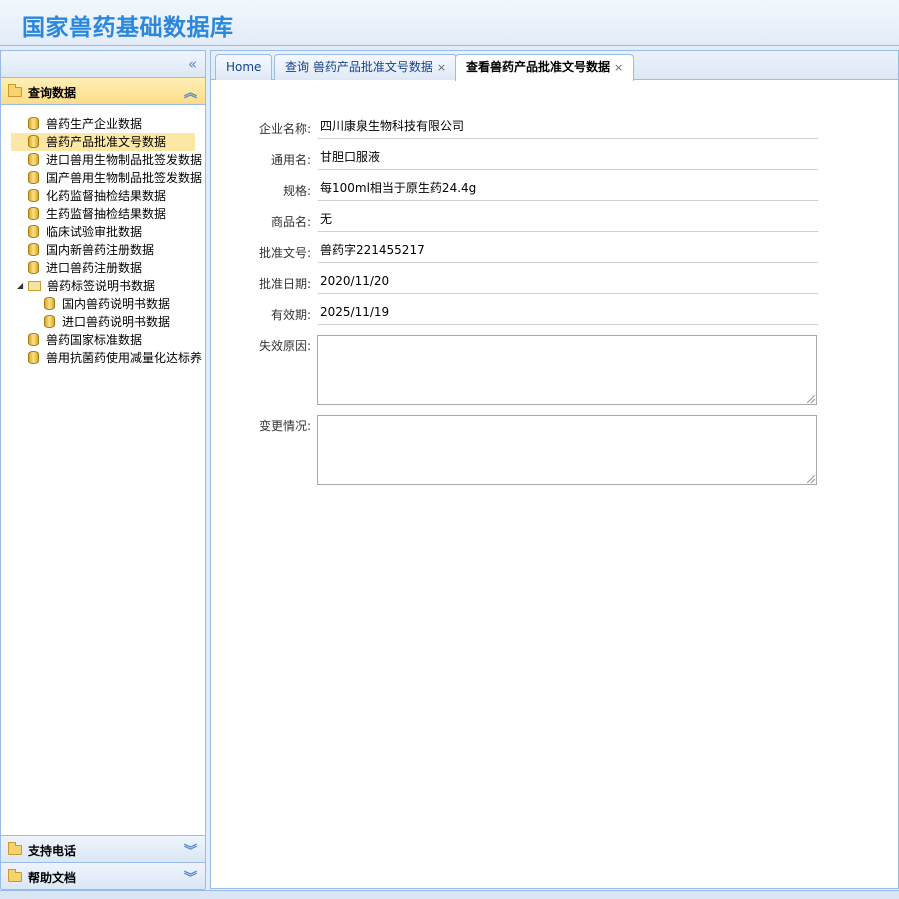 The height and width of the screenshot is (899, 899). Describe the element at coordinates (103, 142) in the screenshot. I see `tree-item-selected: 兽药产品批准文号数据` at that location.